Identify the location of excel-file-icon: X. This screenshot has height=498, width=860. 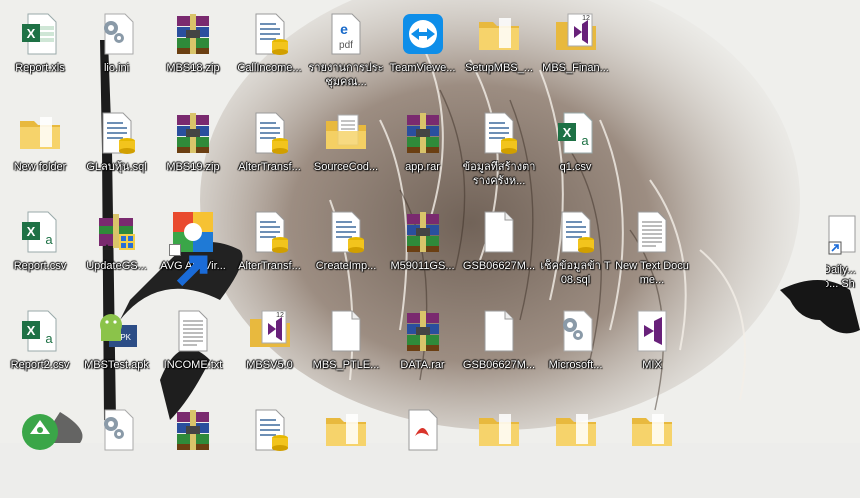
(40, 34).